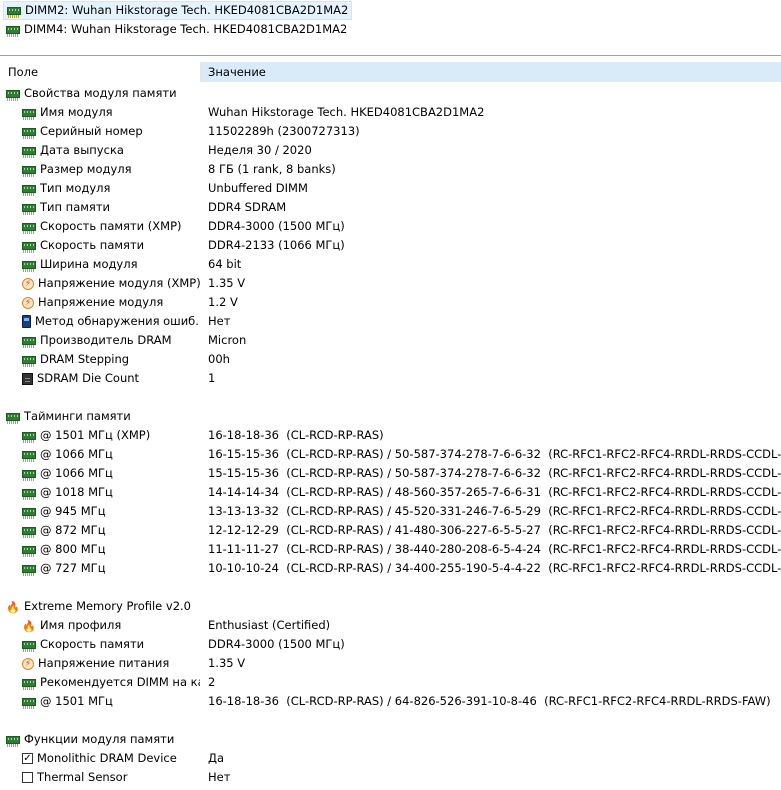 The width and height of the screenshot is (781, 790). Describe the element at coordinates (491, 72) in the screenshot. I see `column-header-value: Значение` at that location.